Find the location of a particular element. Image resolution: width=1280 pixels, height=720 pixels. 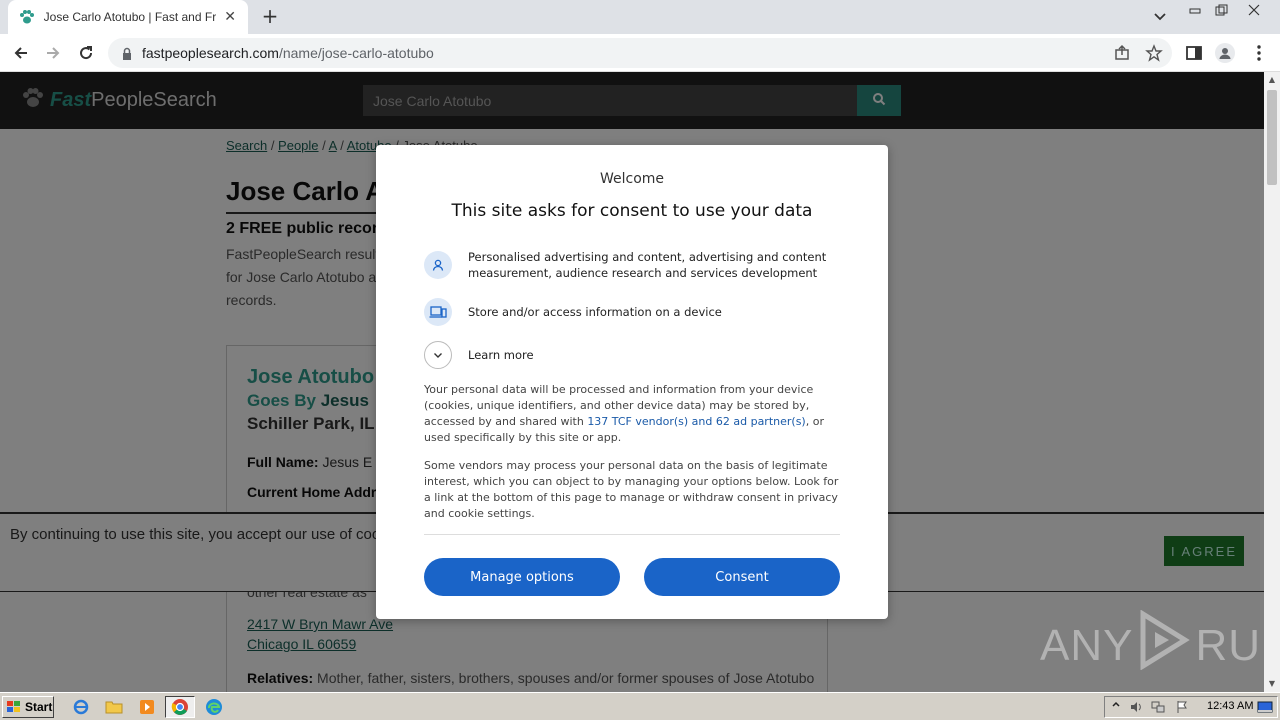

play-logo-icon is located at coordinates (1164, 645).